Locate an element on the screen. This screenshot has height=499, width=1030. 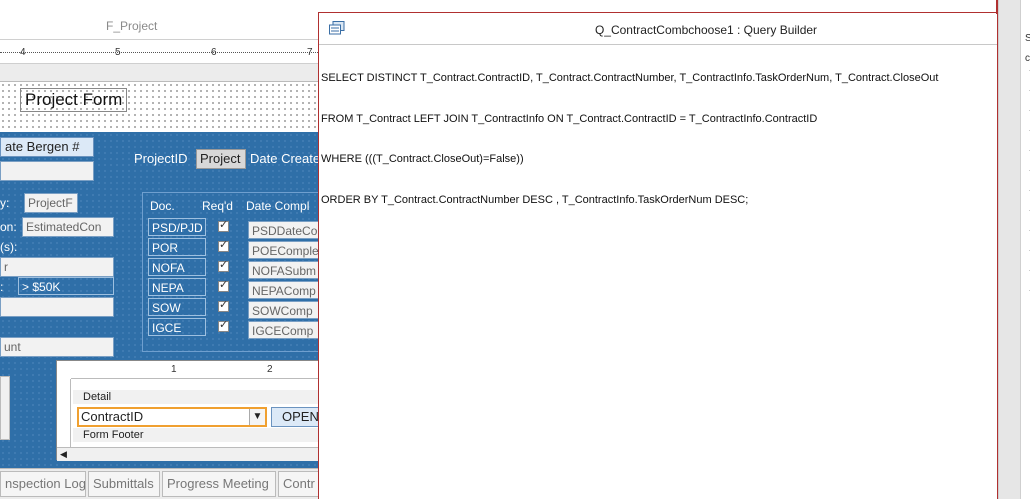
form-header-band is located at coordinates (160, 73).